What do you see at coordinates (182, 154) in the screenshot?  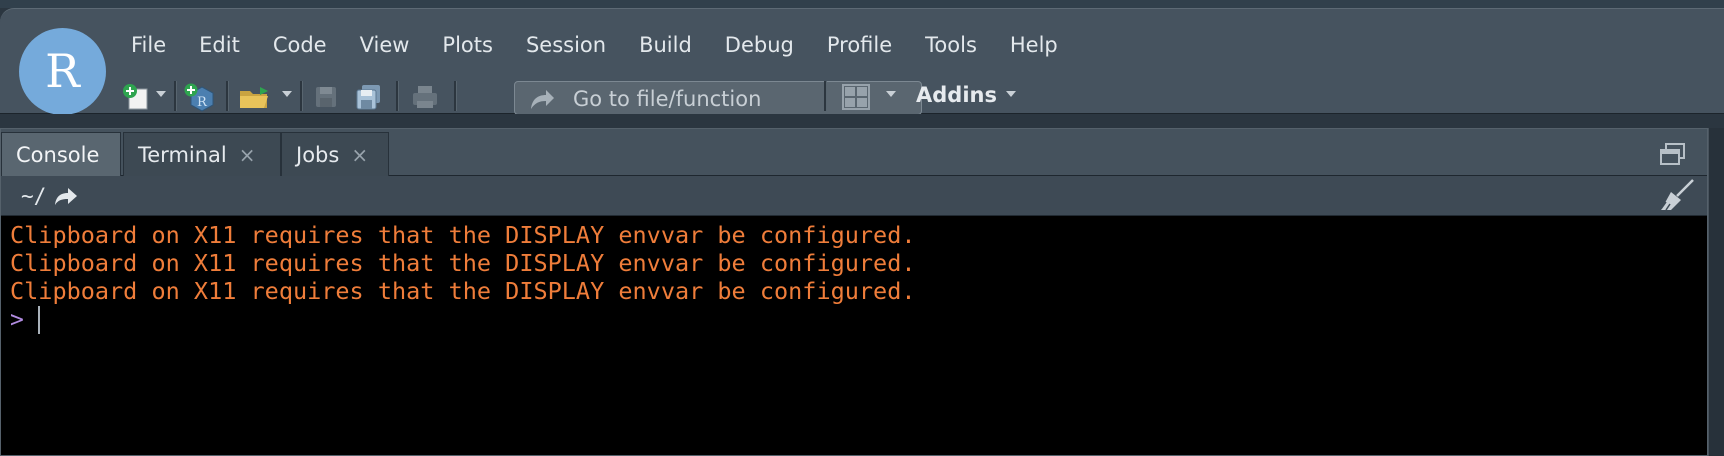 I see `tab-terminal-label: Terminal` at bounding box center [182, 154].